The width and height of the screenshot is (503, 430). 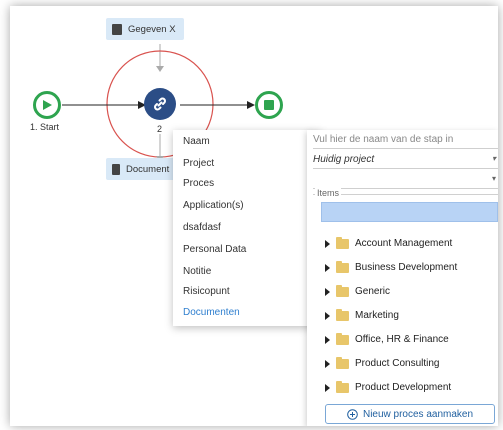 I want to click on project-select-value: Huidig project, so click(x=344, y=159).